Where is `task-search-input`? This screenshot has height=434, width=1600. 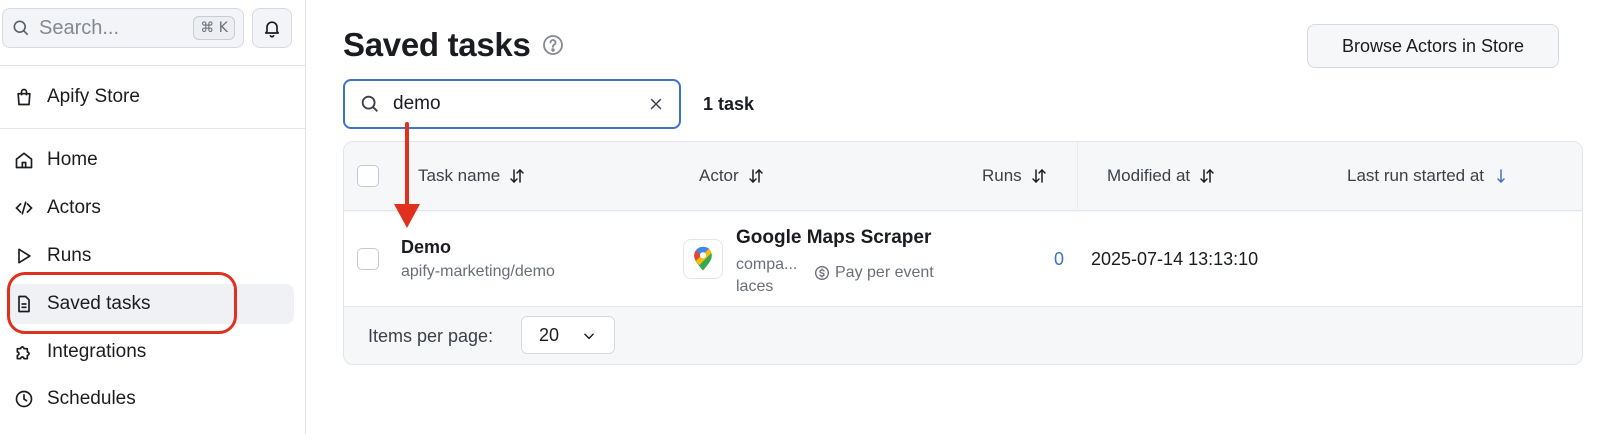
task-search-input is located at coordinates (520, 104).